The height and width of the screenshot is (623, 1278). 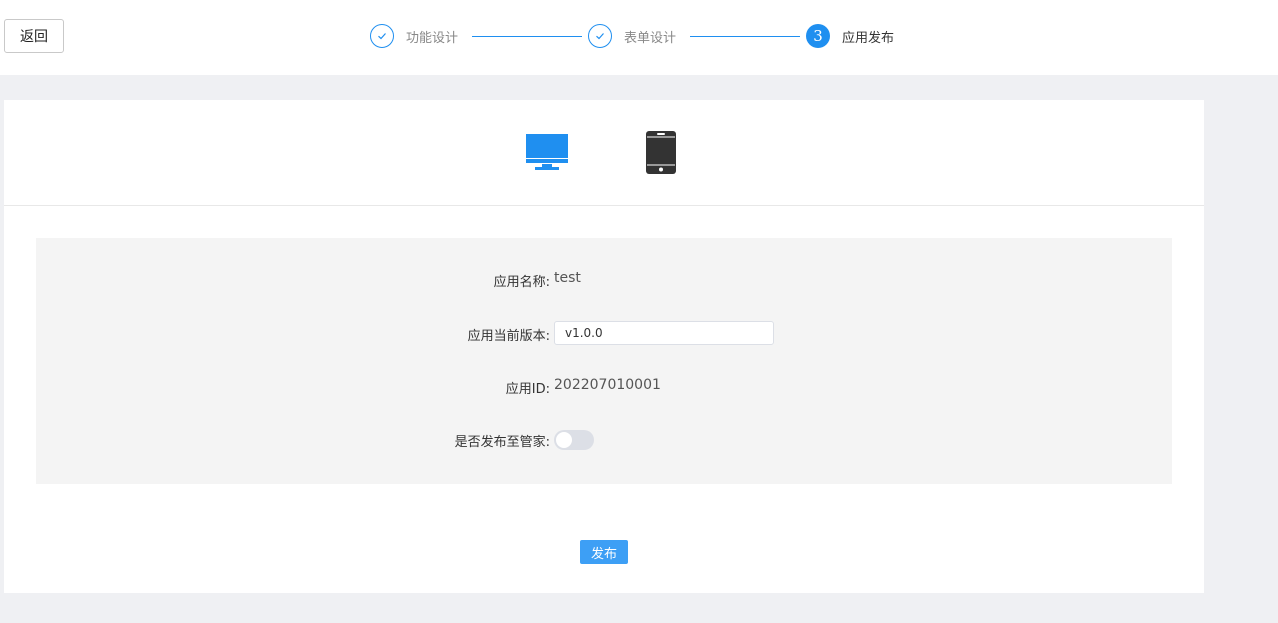 I want to click on version-input, so click(x=664, y=333).